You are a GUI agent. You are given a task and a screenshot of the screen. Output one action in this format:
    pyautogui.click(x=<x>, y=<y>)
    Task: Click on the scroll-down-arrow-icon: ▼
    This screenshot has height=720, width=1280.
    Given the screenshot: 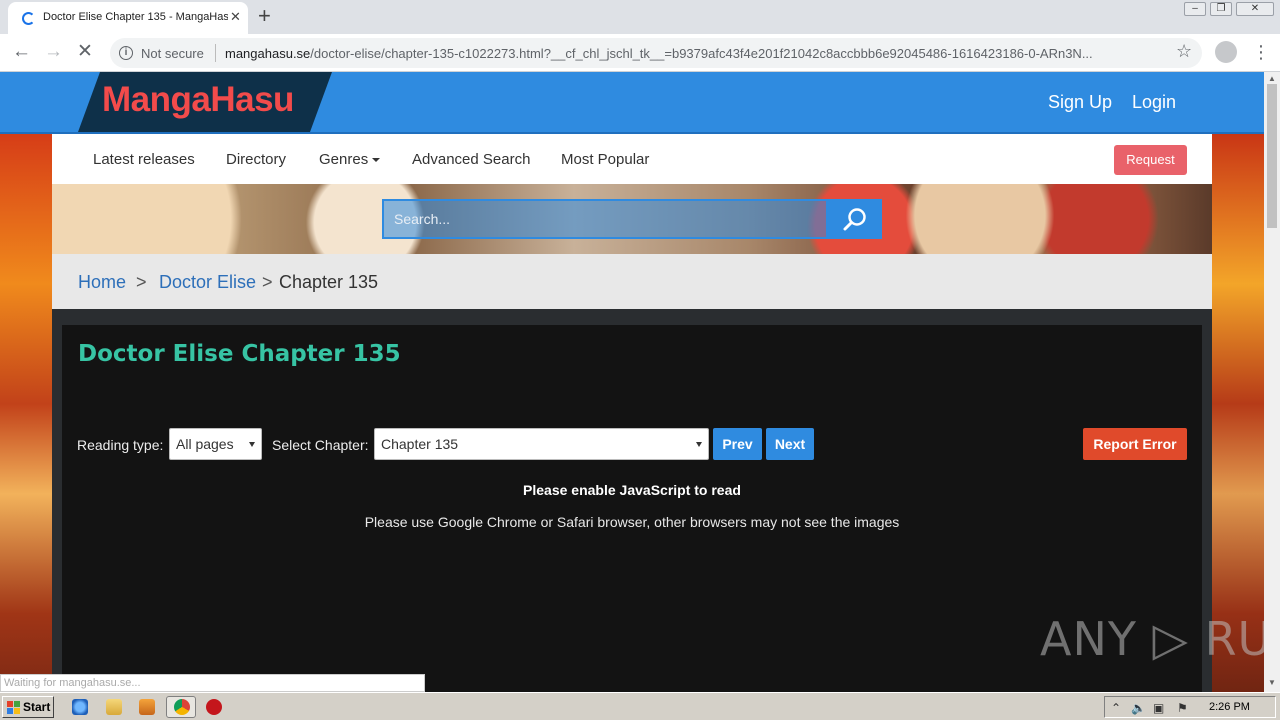 What is the action you would take?
    pyautogui.click(x=1272, y=682)
    